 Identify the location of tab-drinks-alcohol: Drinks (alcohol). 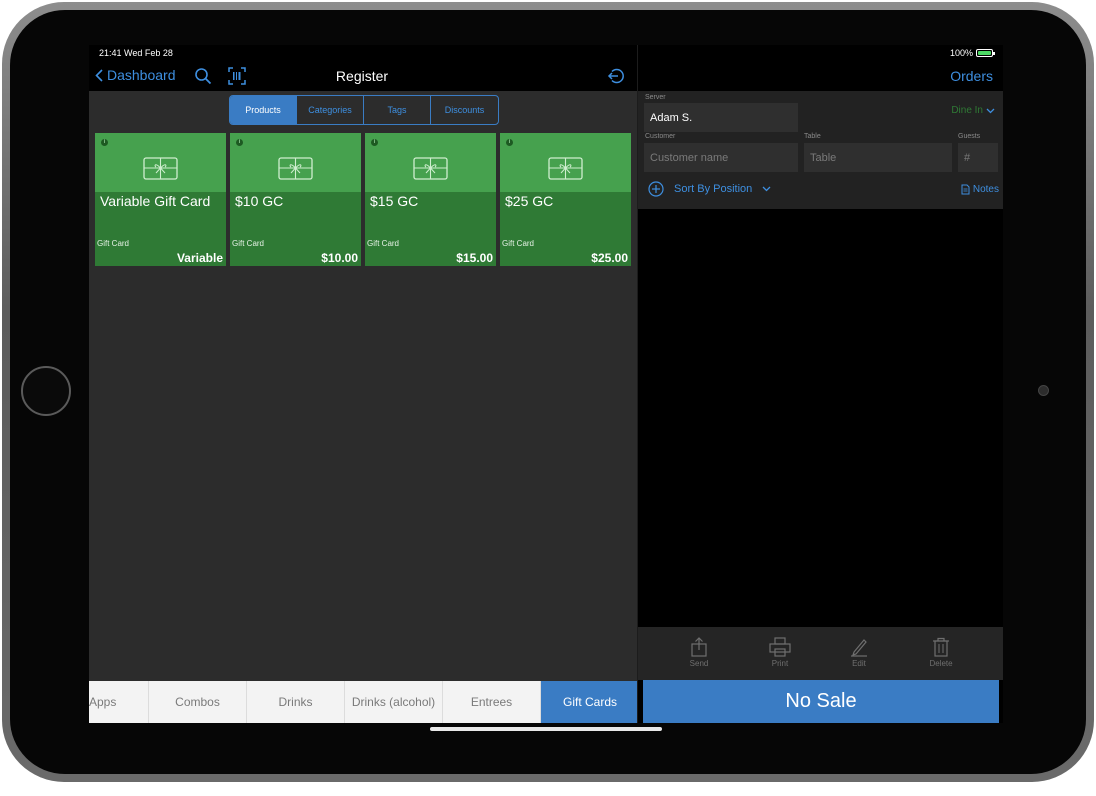
(394, 702).